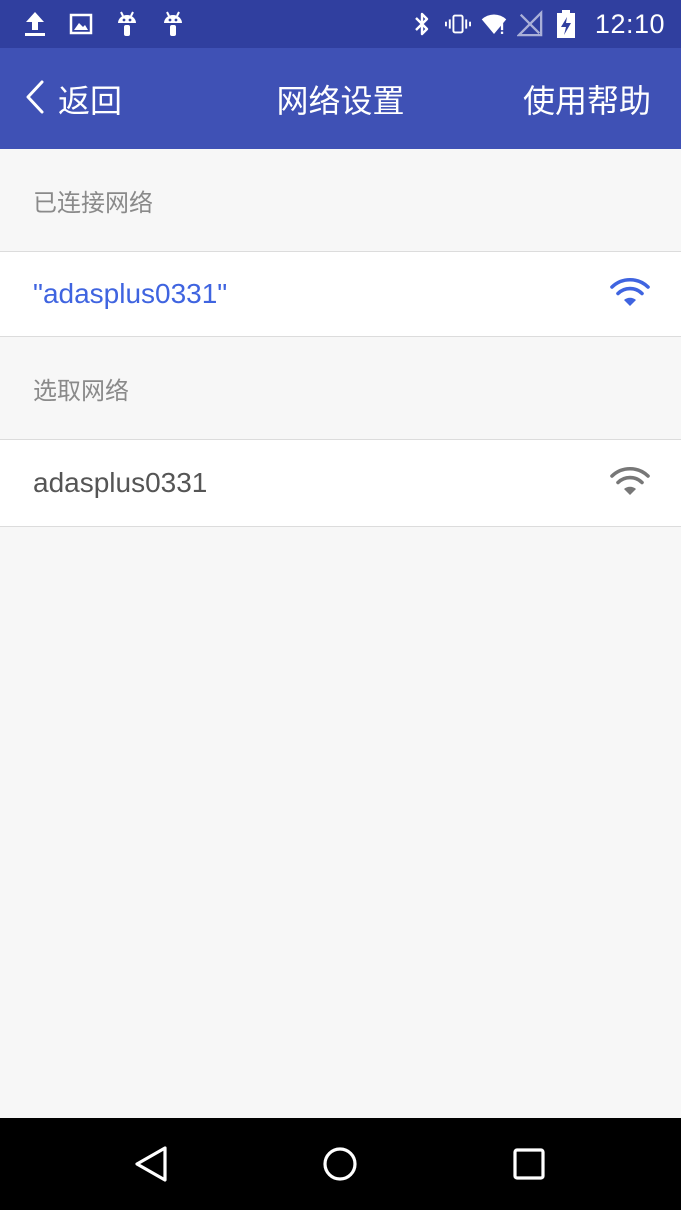 This screenshot has height=1210, width=681. I want to click on back-label: 返回, so click(90, 100).